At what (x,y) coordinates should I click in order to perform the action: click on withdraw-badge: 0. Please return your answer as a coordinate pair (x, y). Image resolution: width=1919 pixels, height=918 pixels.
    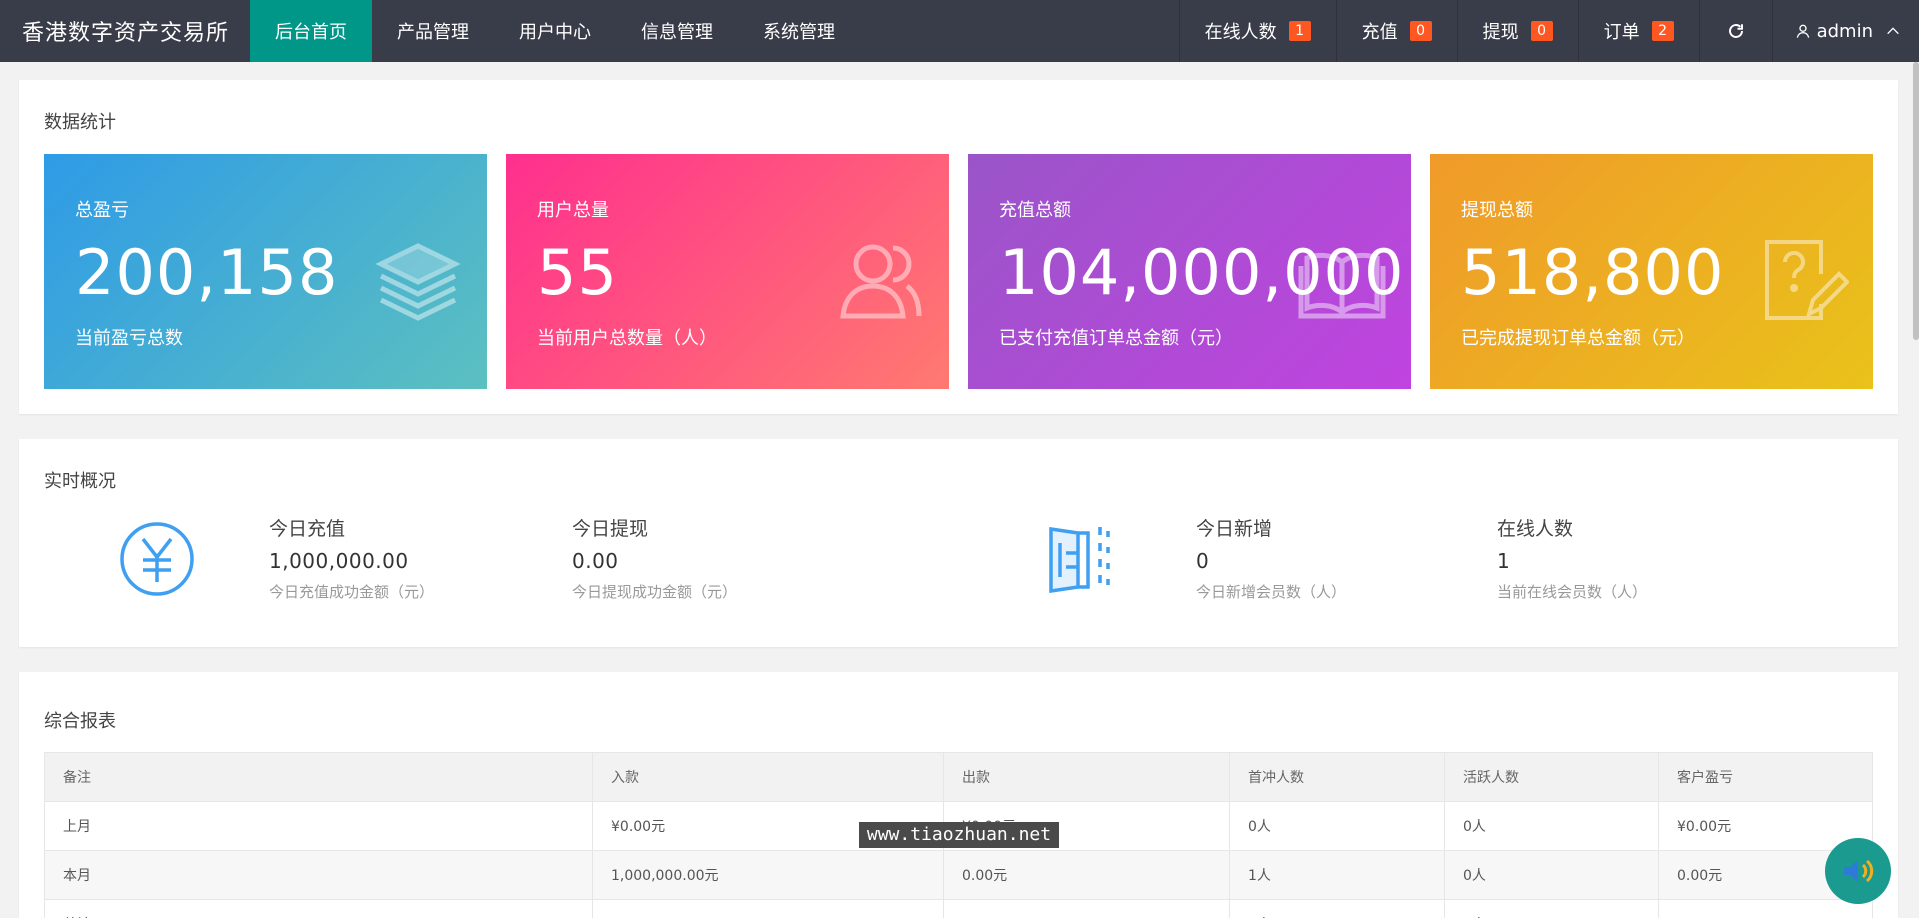
    Looking at the image, I should click on (1541, 31).